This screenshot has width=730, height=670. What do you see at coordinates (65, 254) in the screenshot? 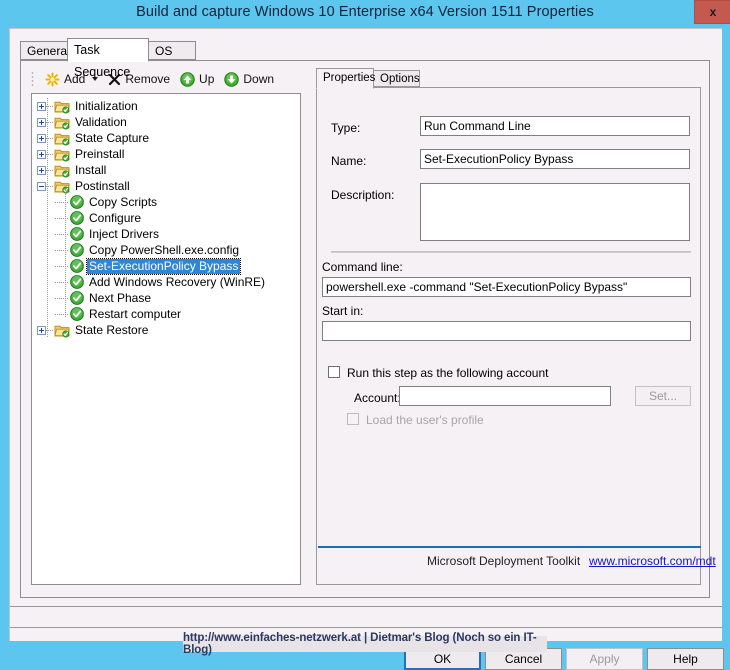
I see `tree-guide-line-children` at bounding box center [65, 254].